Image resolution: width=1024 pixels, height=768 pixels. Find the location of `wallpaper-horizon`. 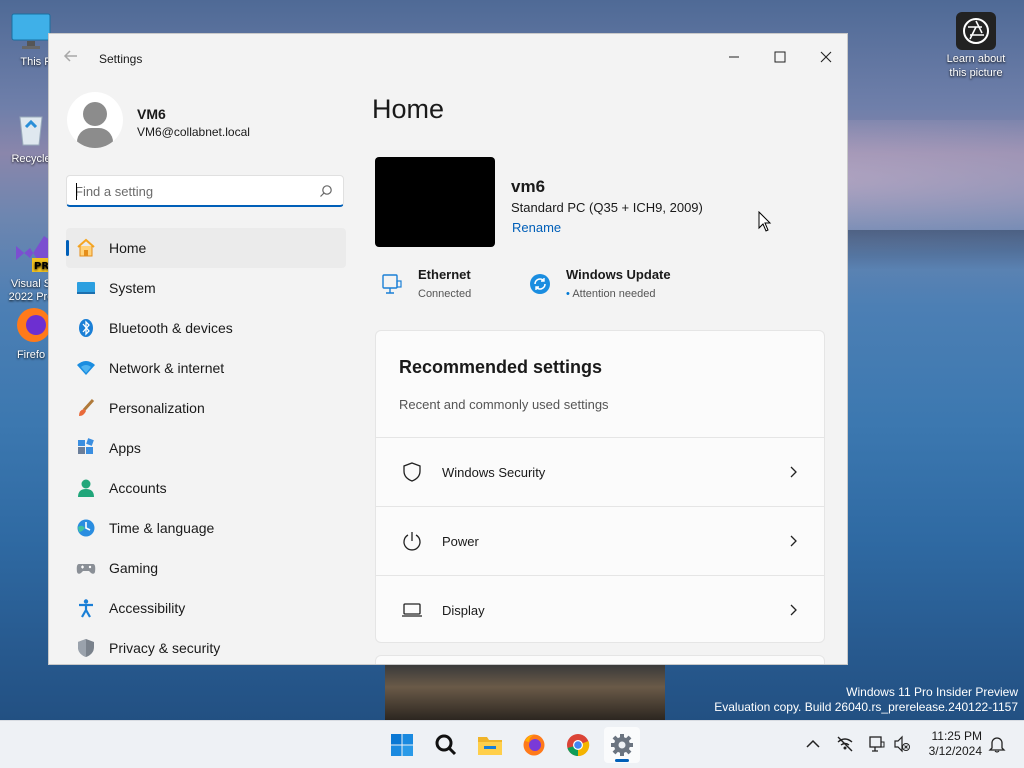

wallpaper-horizon is located at coordinates (936, 250).